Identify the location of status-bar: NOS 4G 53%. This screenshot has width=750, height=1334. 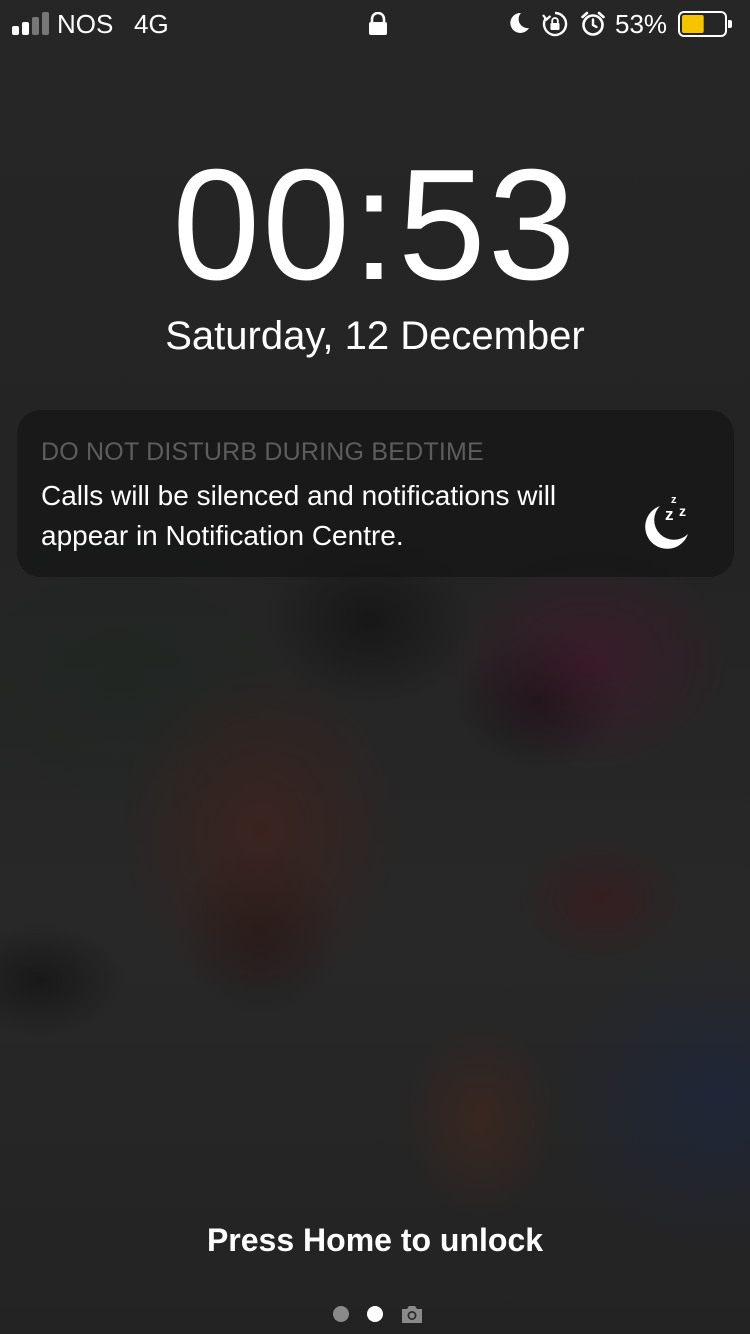
(375, 25).